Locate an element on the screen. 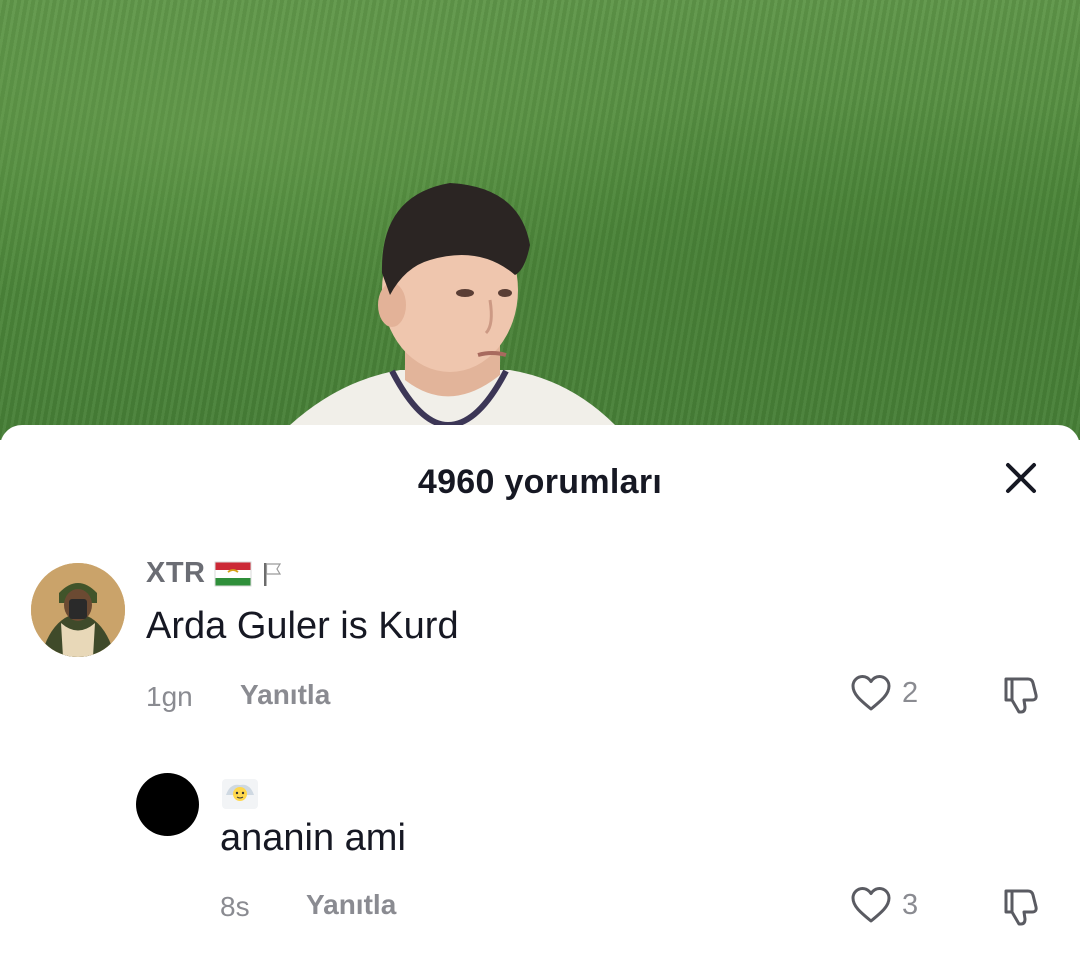  white-flag-icon is located at coordinates (272, 574).